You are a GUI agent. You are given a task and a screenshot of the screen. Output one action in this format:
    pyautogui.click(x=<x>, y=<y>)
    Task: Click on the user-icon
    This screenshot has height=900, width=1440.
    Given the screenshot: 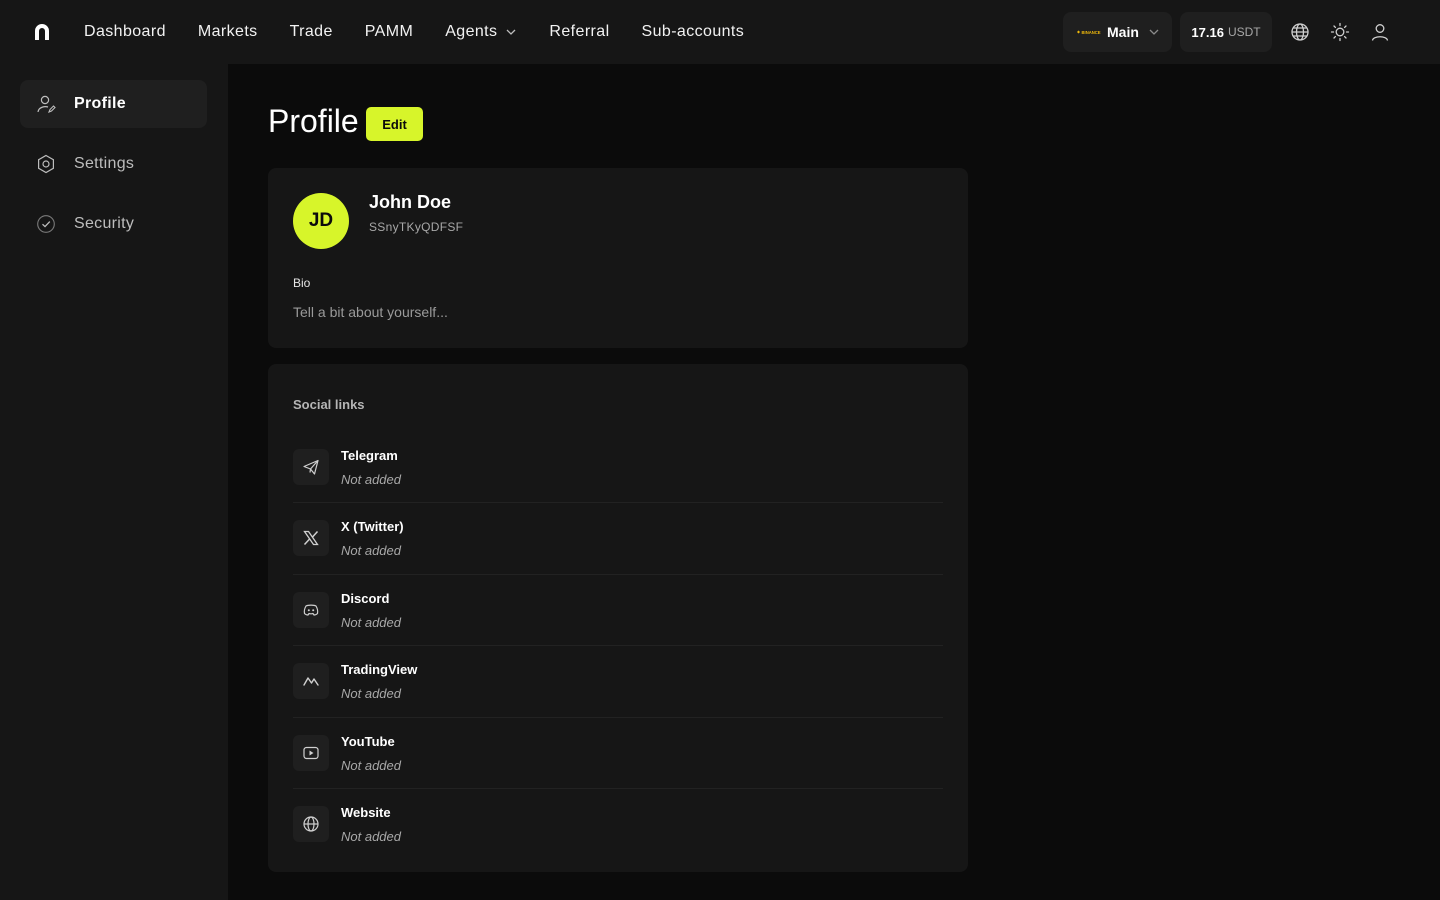 What is the action you would take?
    pyautogui.click(x=1380, y=32)
    